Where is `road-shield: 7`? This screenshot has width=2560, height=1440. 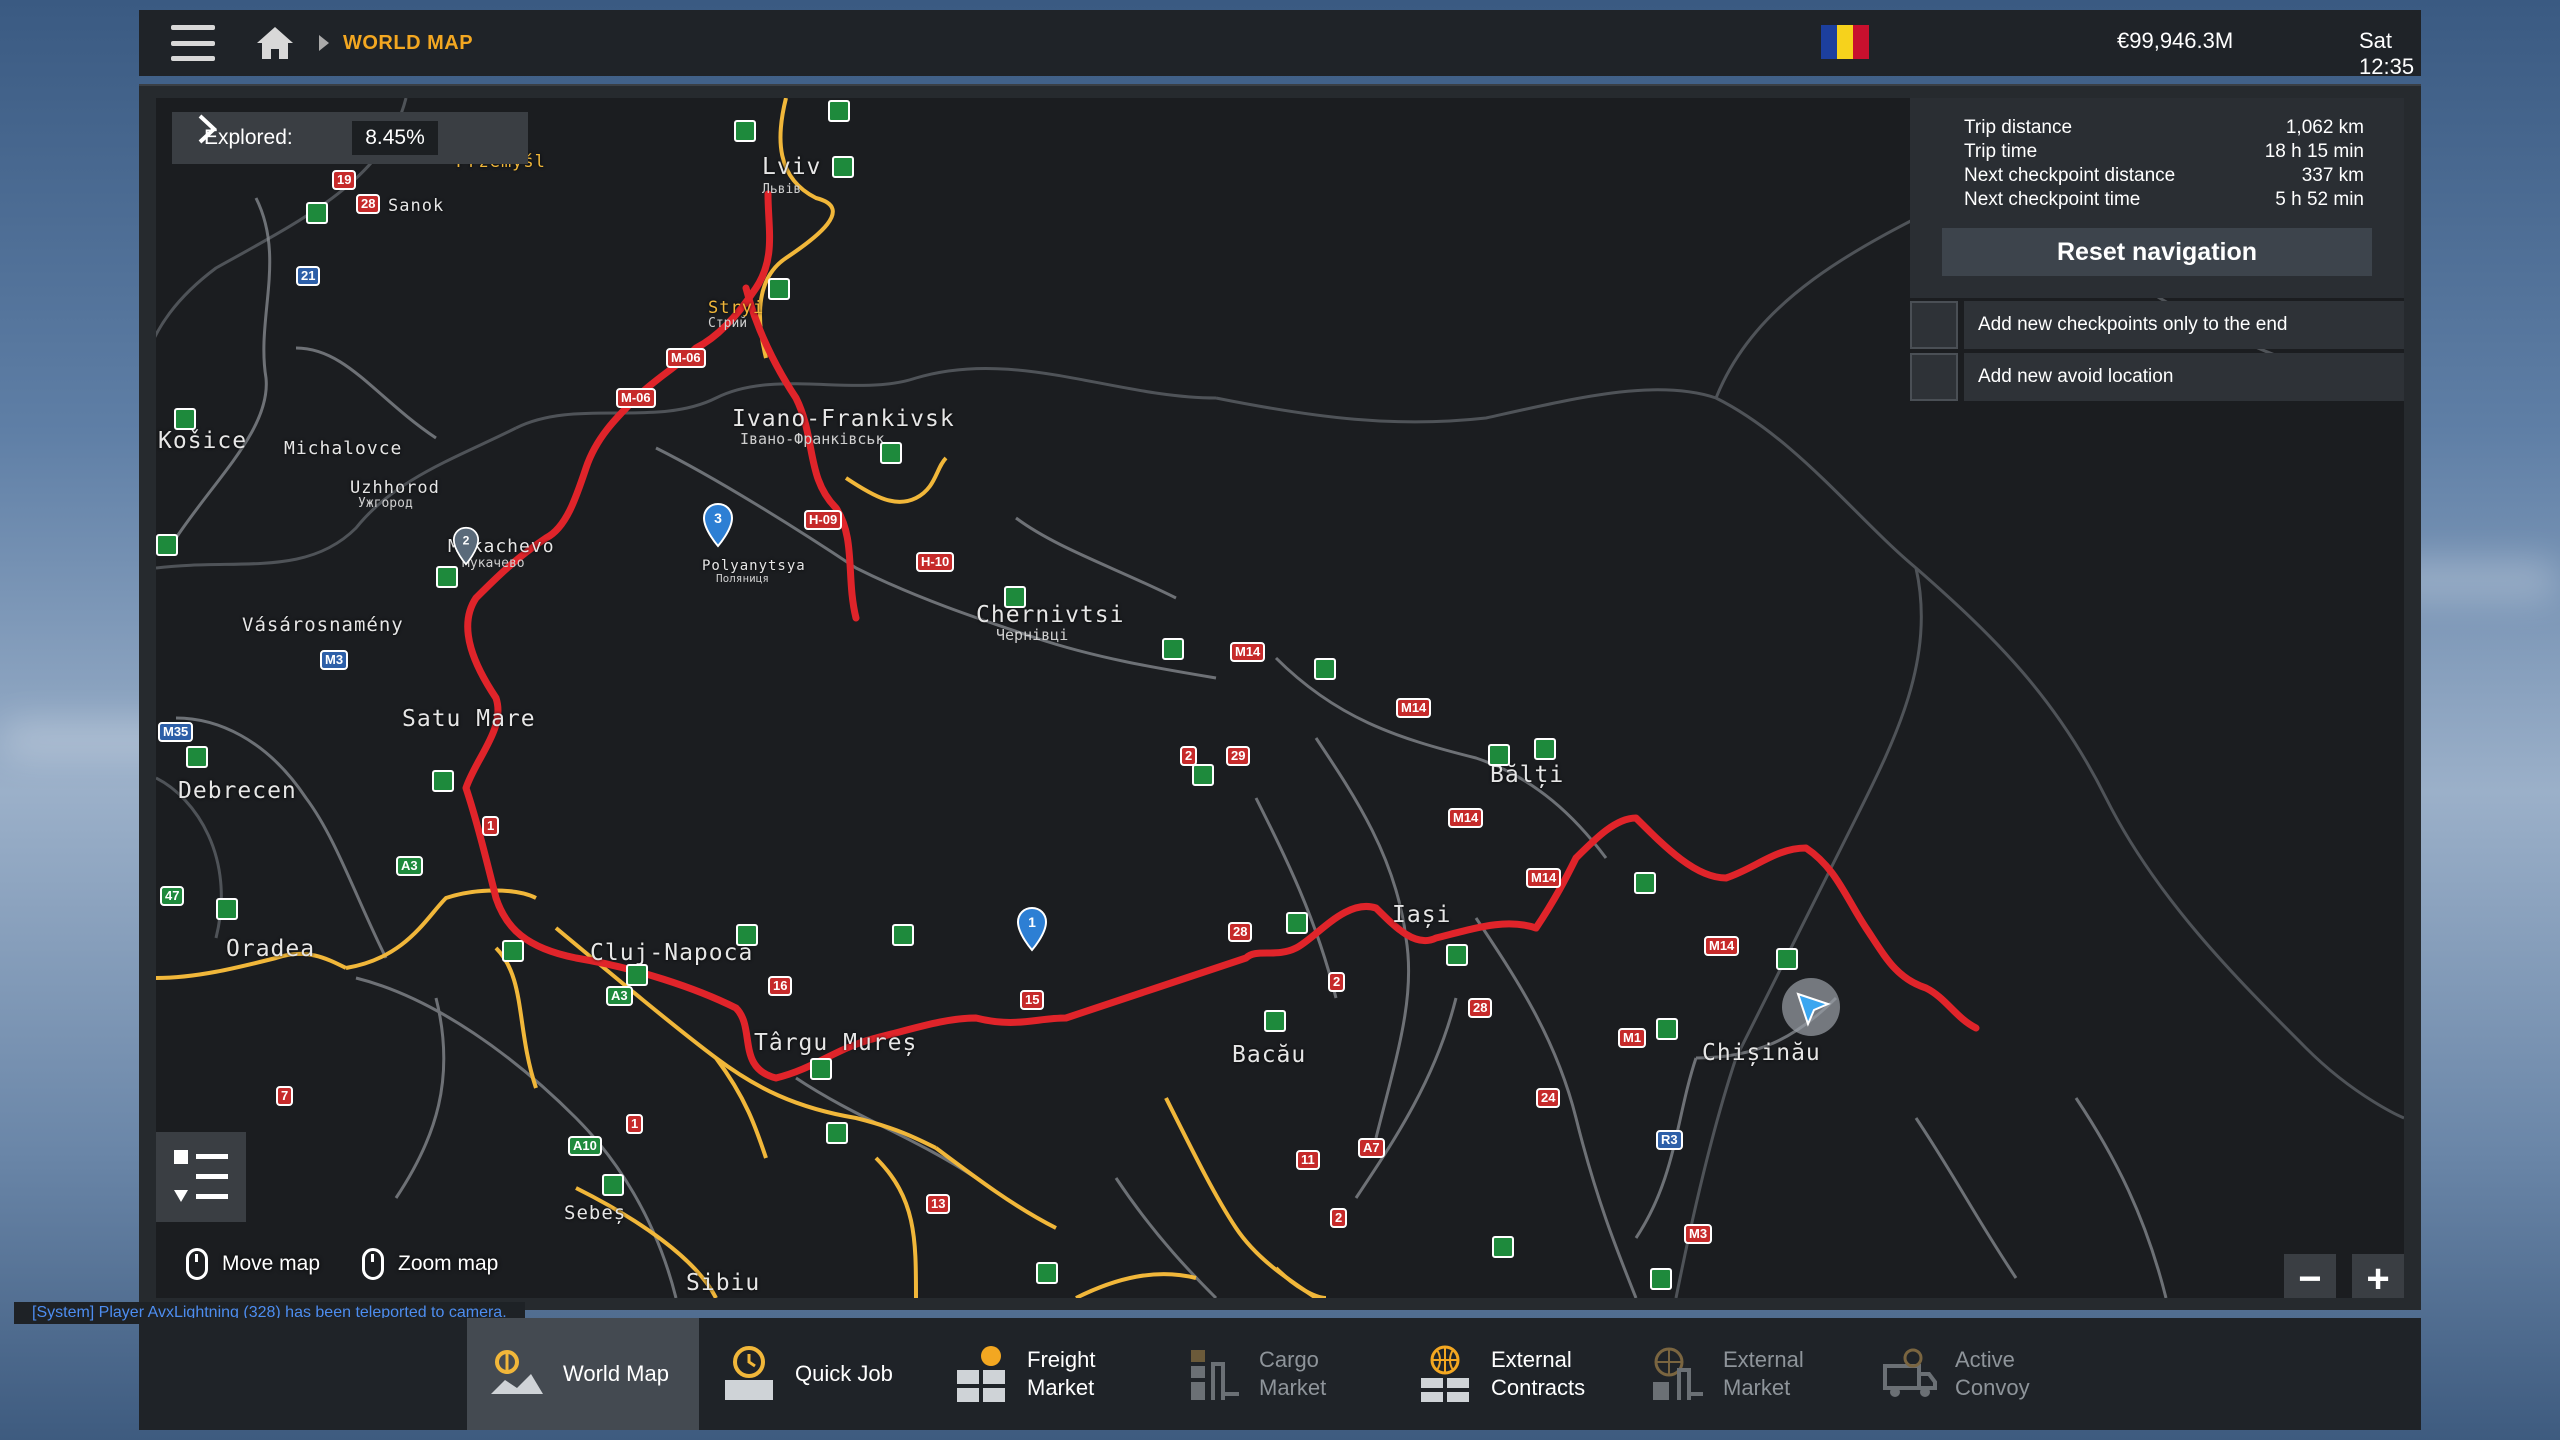 road-shield: 7 is located at coordinates (285, 1096).